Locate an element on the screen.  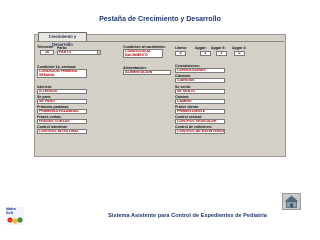
apgar-2-label: Apgar 2: is located at coordinates (239, 48).